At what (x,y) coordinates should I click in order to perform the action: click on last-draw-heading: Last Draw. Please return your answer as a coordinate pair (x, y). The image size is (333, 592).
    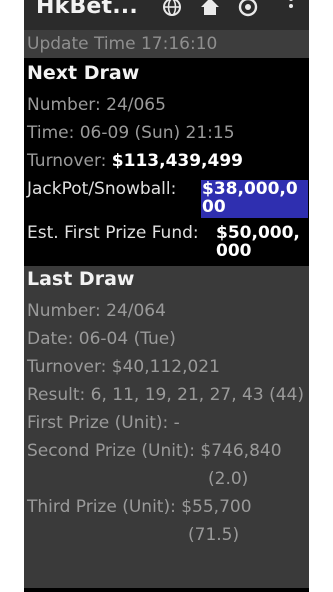
    Looking at the image, I should click on (81, 279).